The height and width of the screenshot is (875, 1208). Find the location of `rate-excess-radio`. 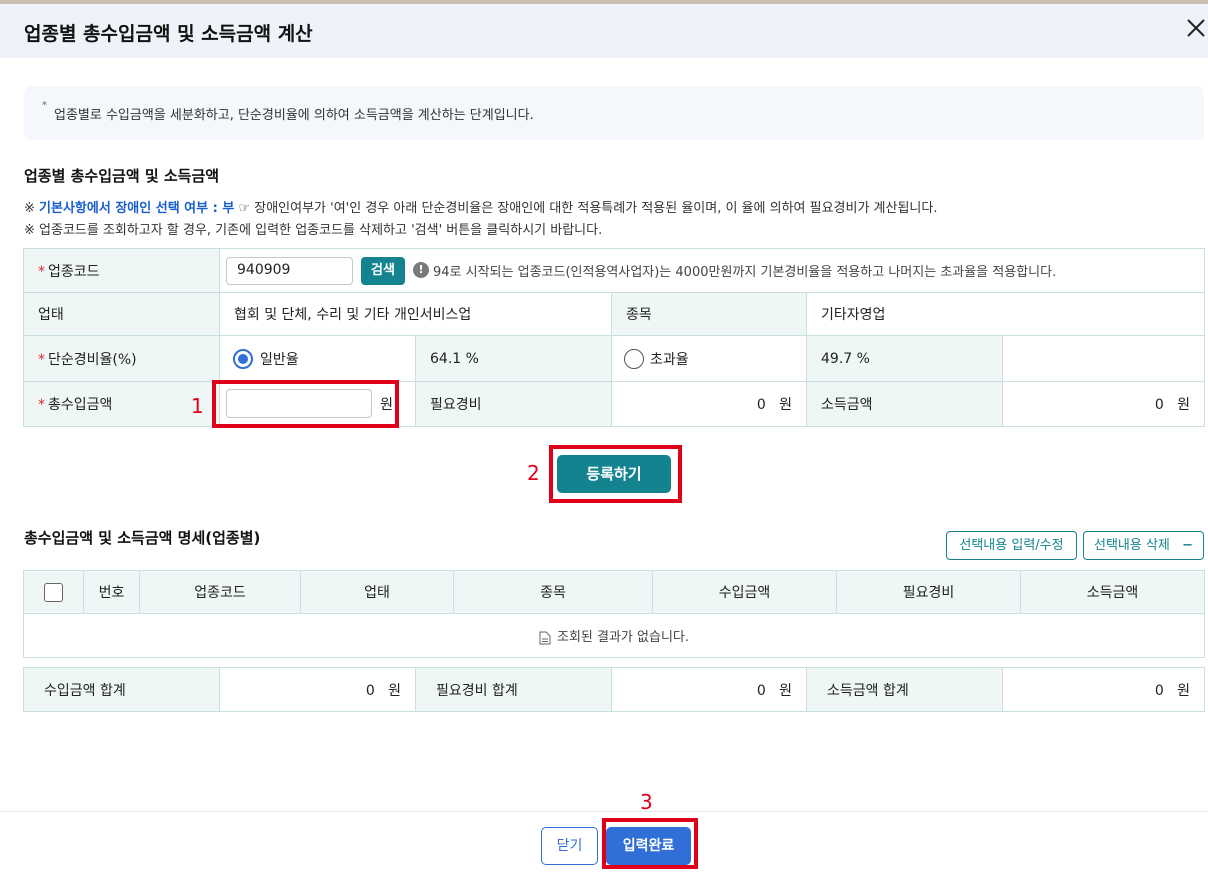

rate-excess-radio is located at coordinates (634, 359).